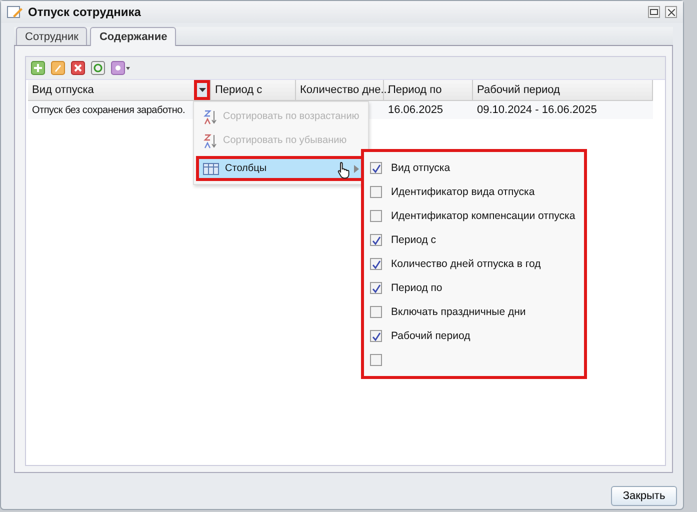 The image size is (697, 512). I want to click on pencil-icon, so click(58, 68).